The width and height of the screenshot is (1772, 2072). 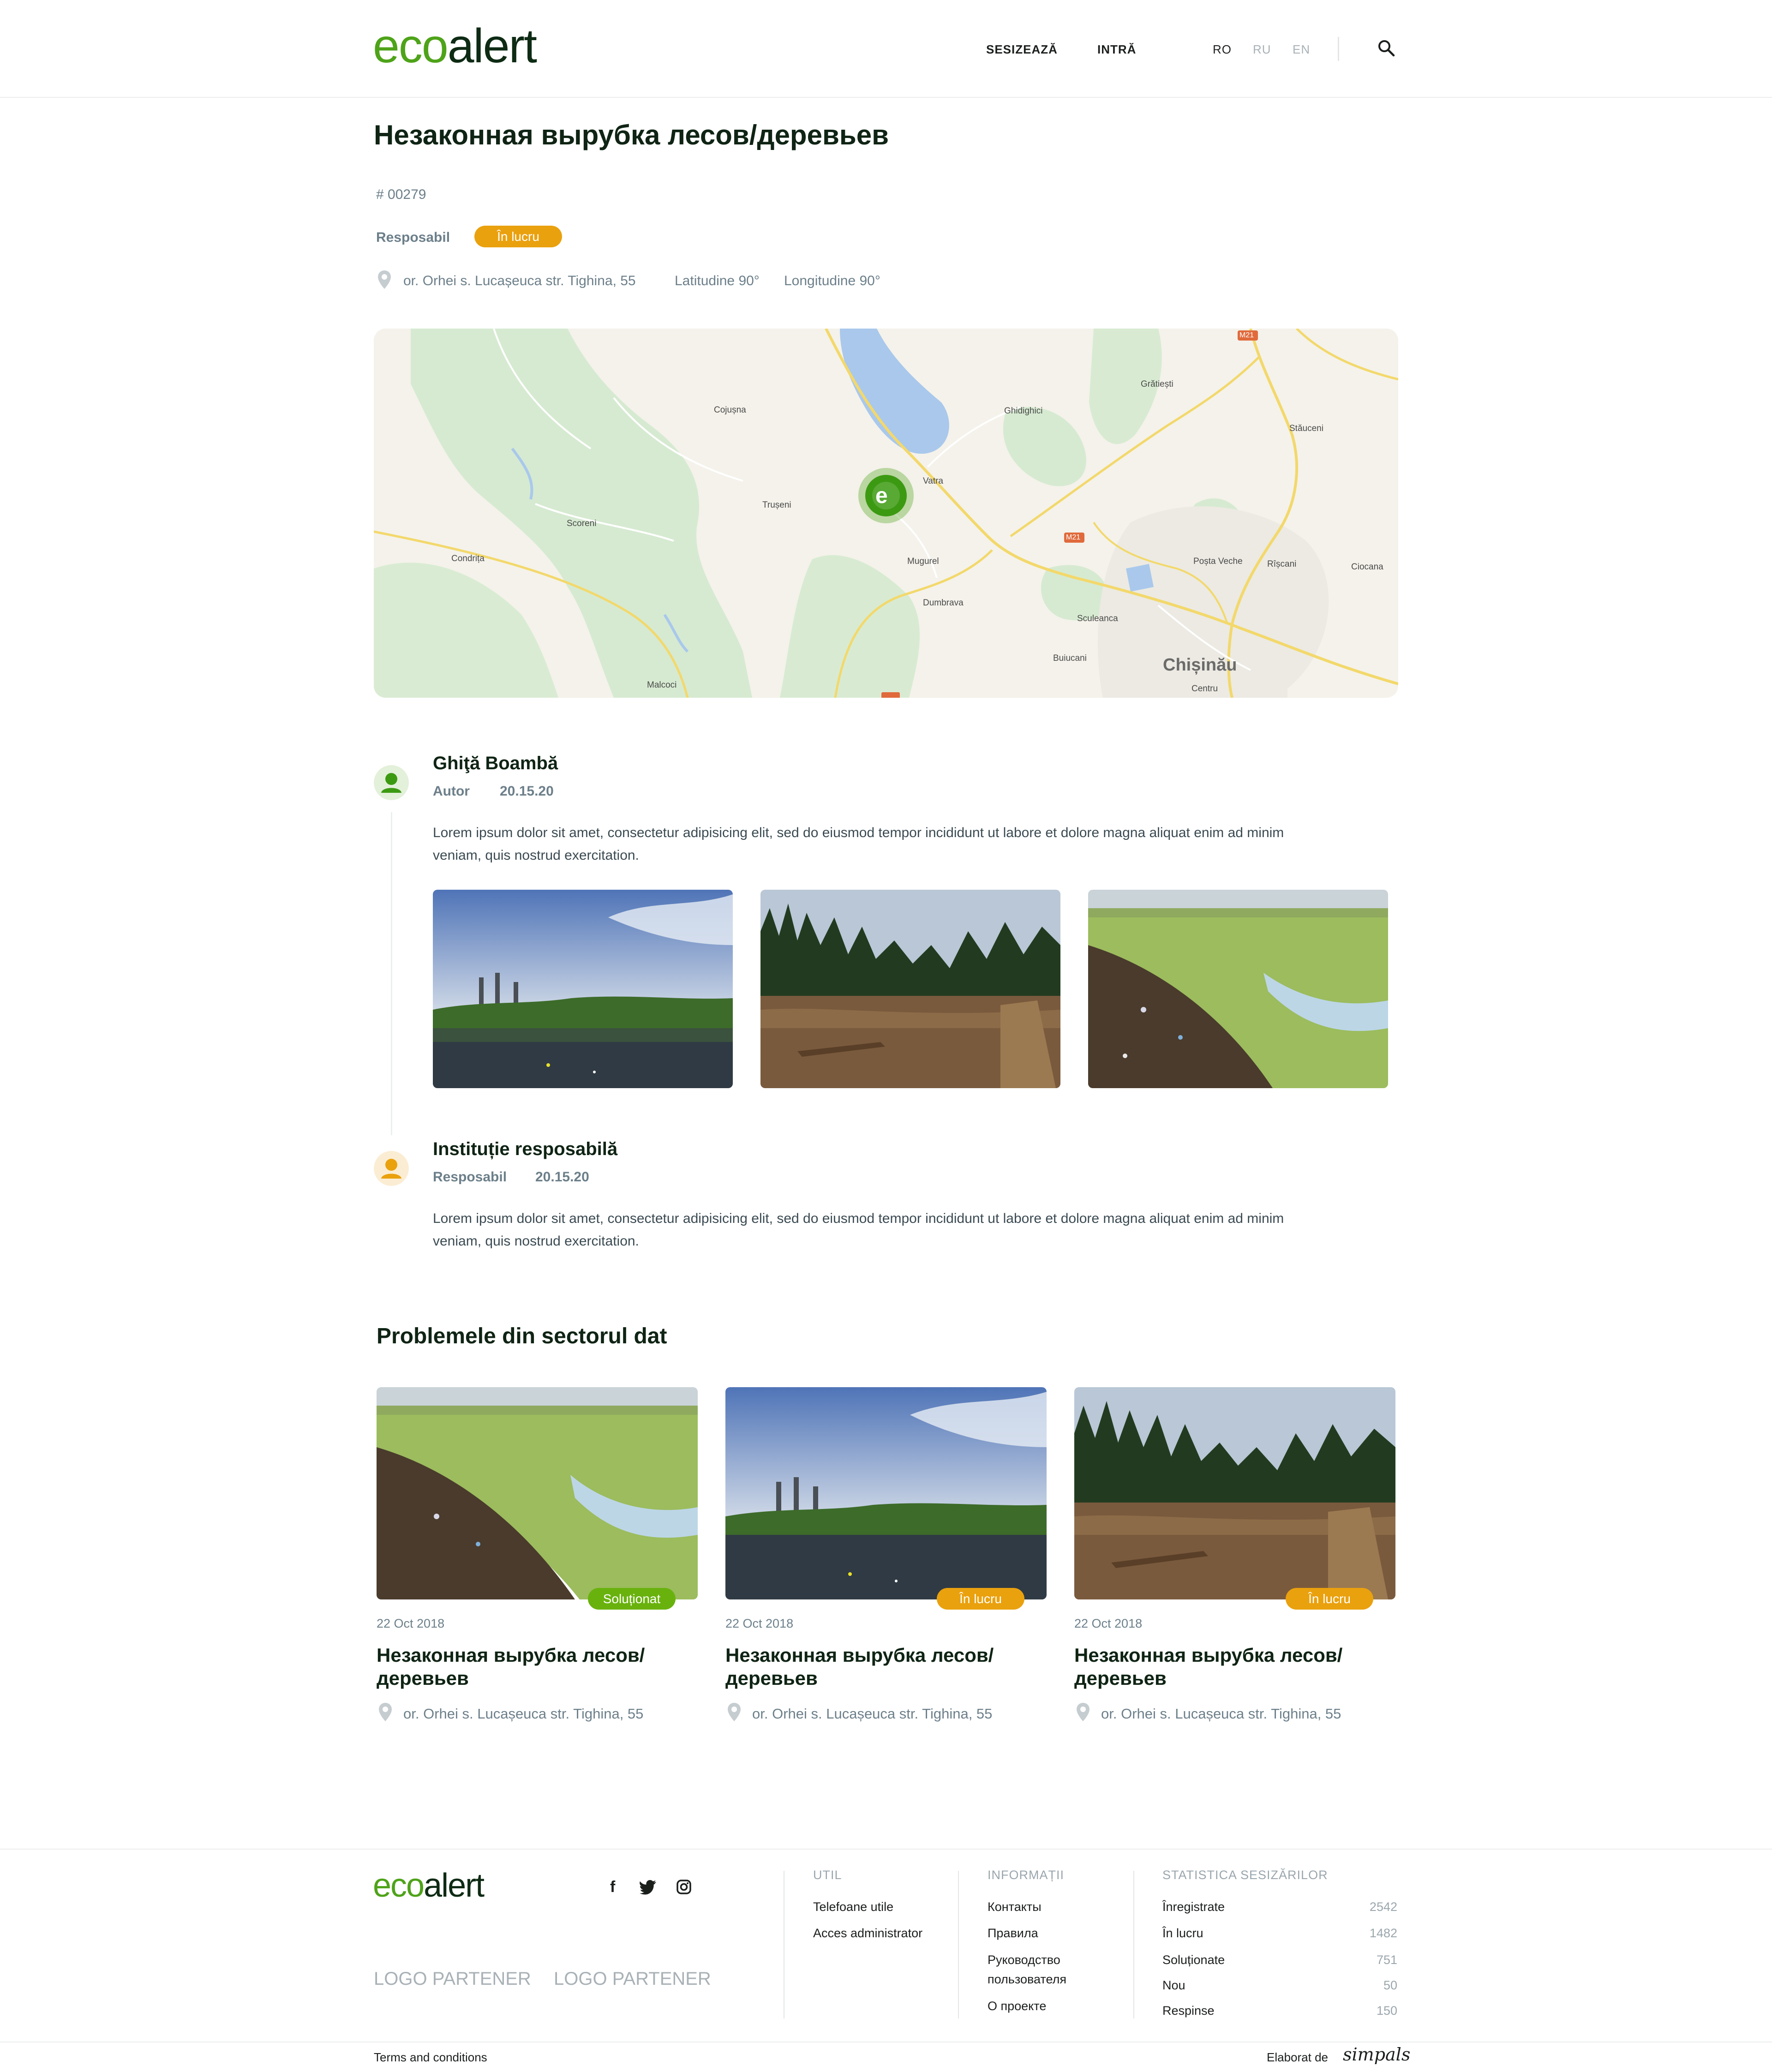 I want to click on instagram-icon, so click(x=684, y=1887).